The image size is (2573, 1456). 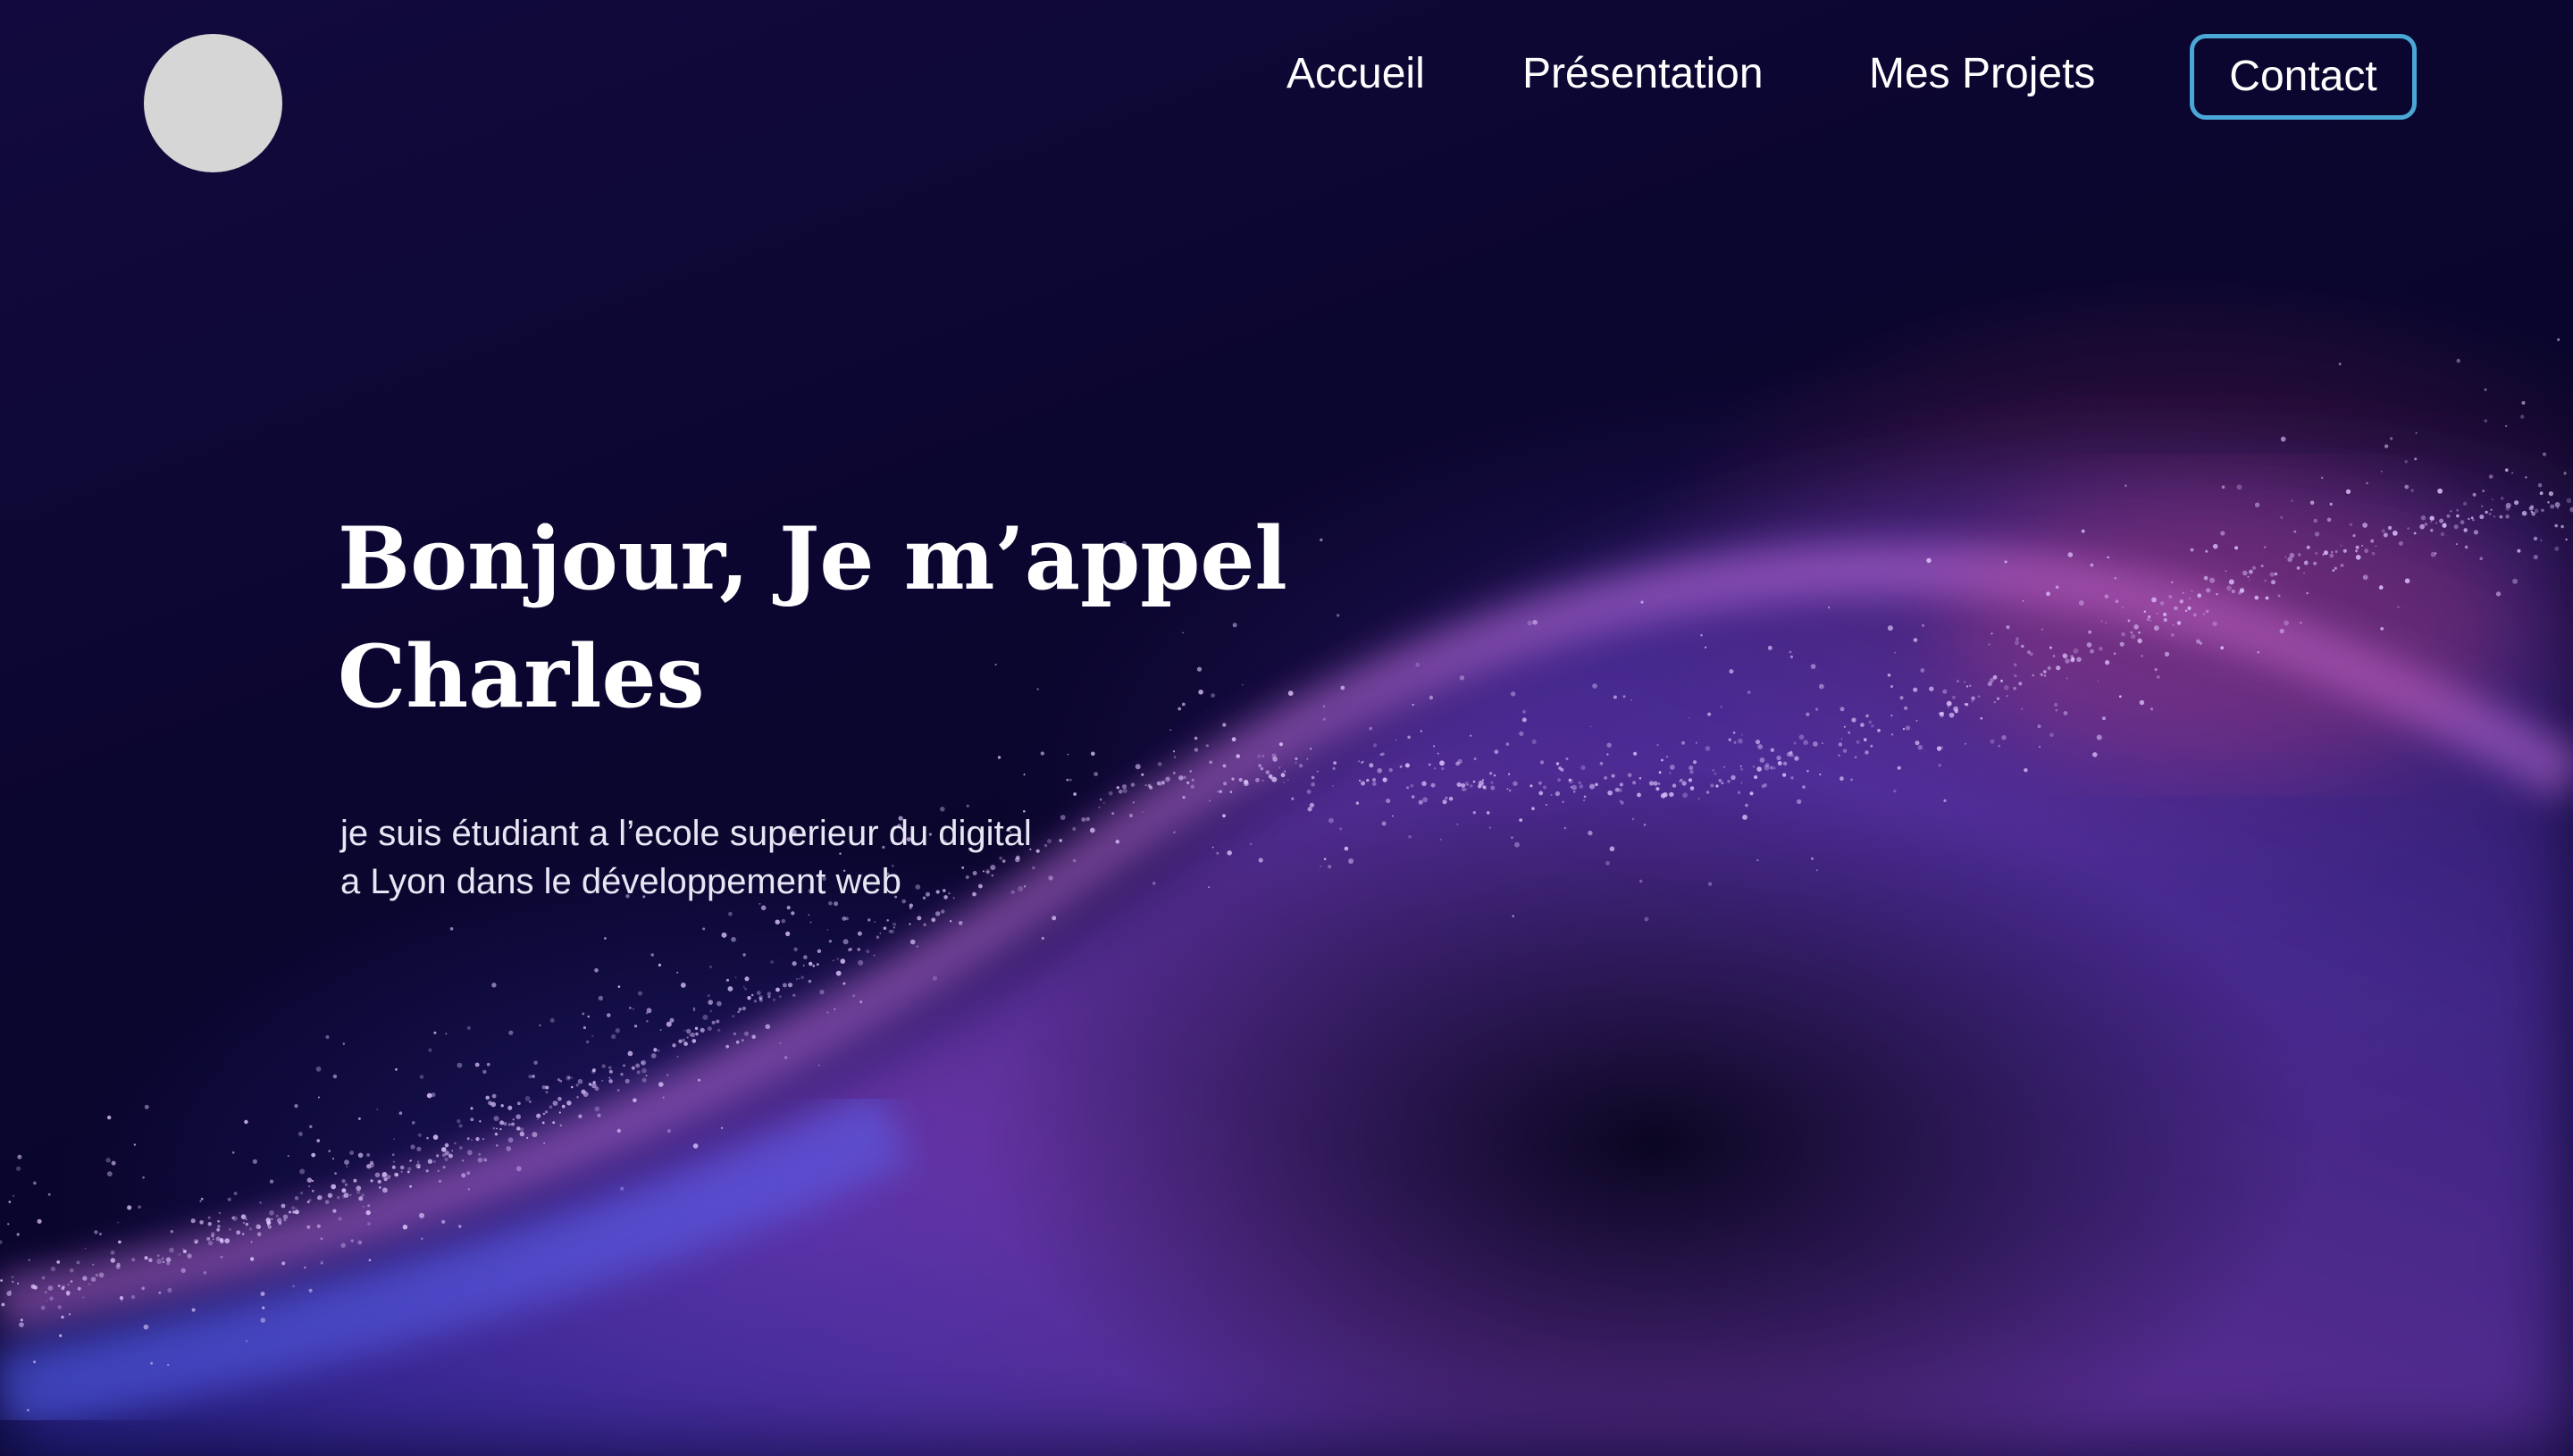 What do you see at coordinates (213, 103) in the screenshot?
I see `logo-avatar` at bounding box center [213, 103].